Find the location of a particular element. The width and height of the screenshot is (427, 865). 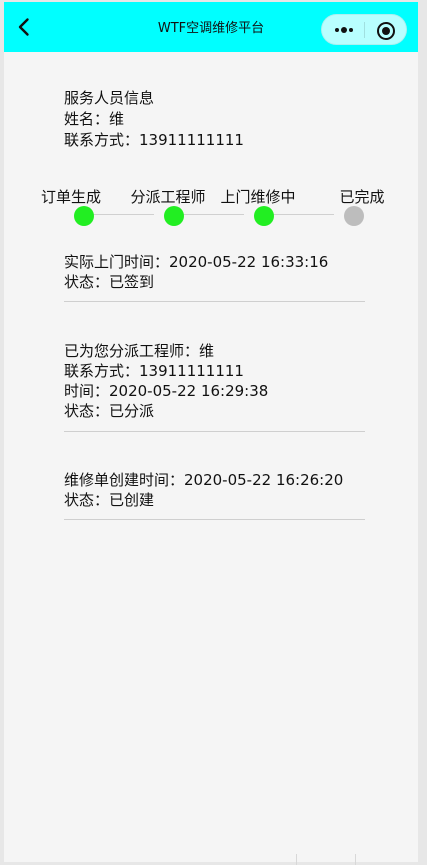

record-line: 状态：已签到 is located at coordinates (109, 282).